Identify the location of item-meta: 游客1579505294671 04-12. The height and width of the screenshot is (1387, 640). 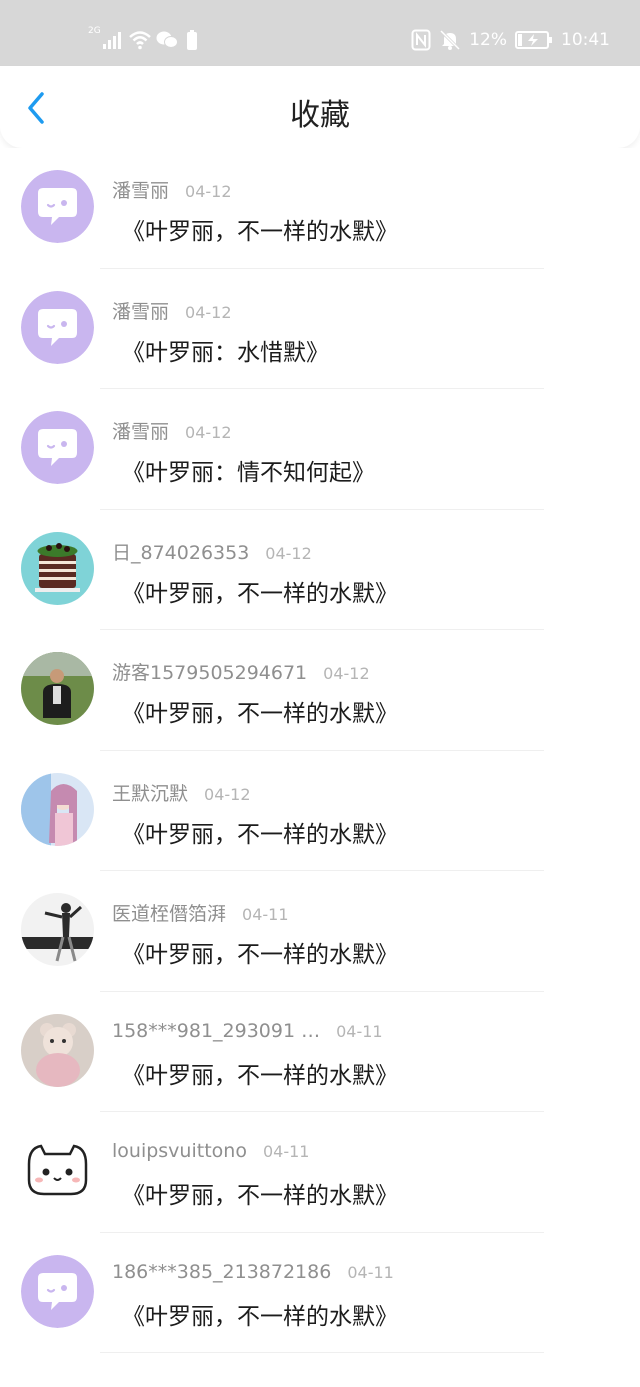
(241, 671).